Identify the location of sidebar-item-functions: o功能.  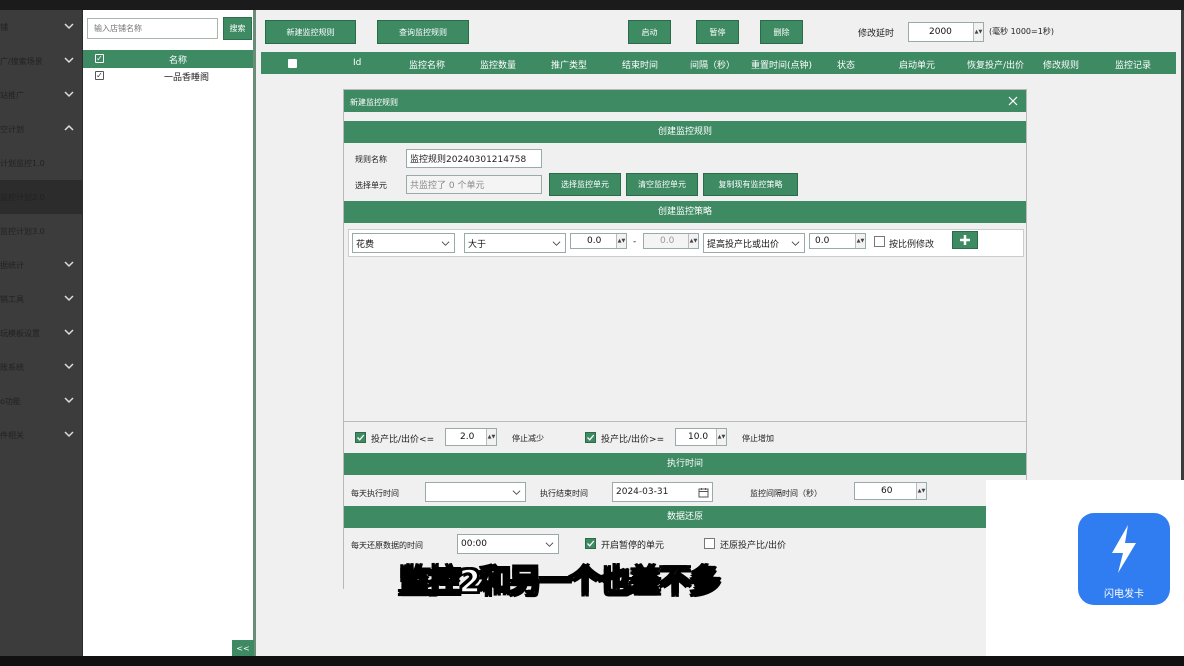
(41, 401).